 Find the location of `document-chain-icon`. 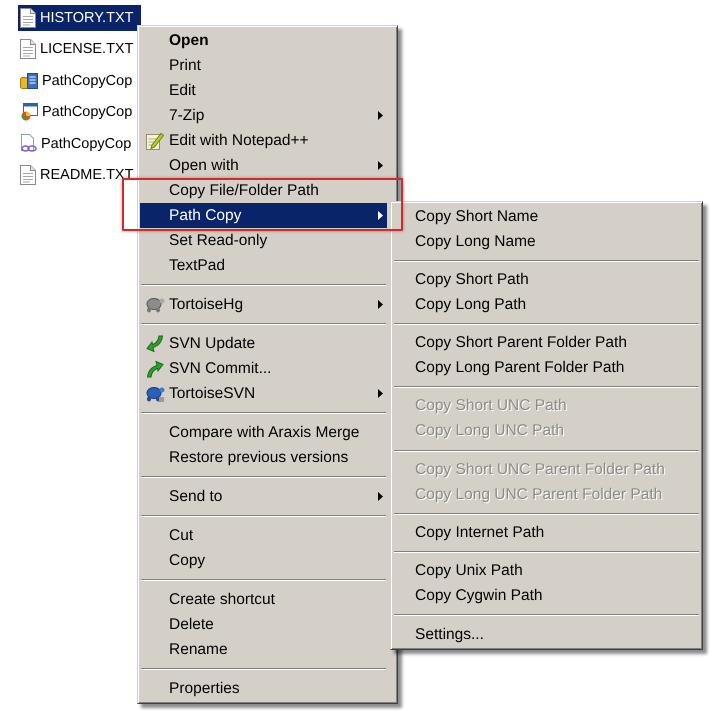

document-chain-icon is located at coordinates (28, 144).